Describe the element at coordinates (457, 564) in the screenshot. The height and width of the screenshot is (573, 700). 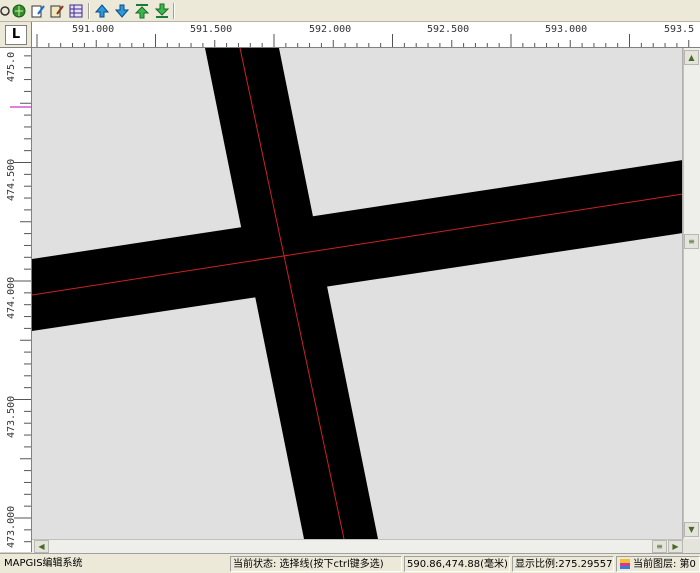
I see `cursor-coordinates: 590.86,474.88(毫米)` at that location.